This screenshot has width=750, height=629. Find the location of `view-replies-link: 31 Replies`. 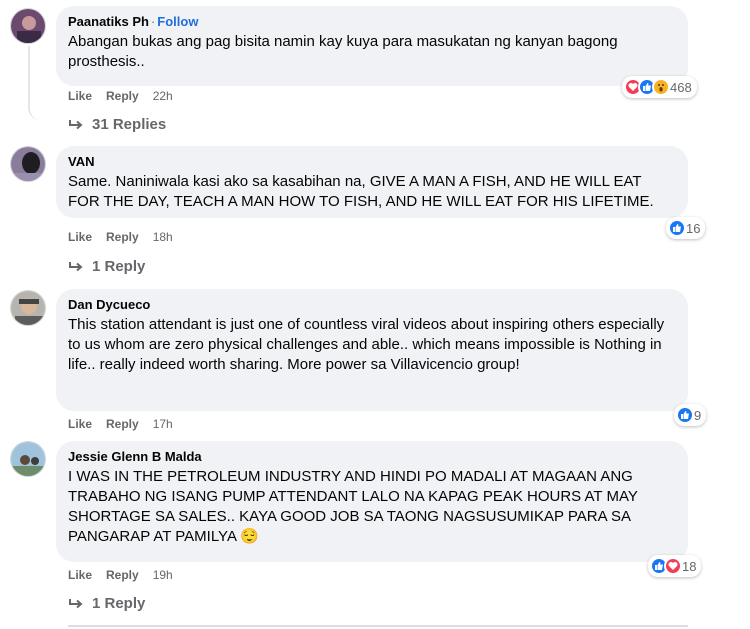

view-replies-link: 31 Replies is located at coordinates (117, 124).